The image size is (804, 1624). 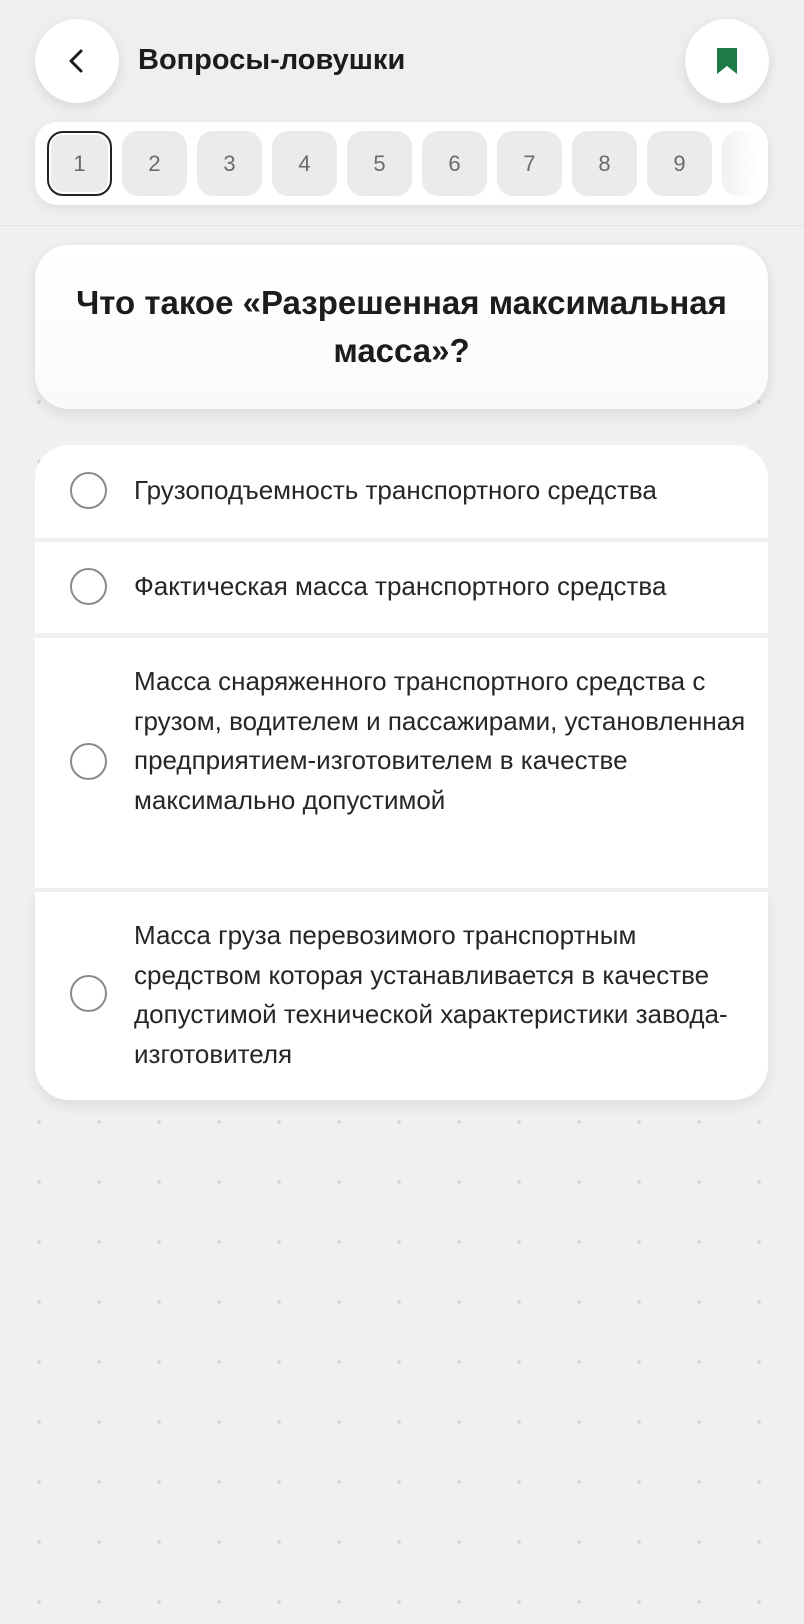 I want to click on page-chip-2: 2, so click(x=154, y=163).